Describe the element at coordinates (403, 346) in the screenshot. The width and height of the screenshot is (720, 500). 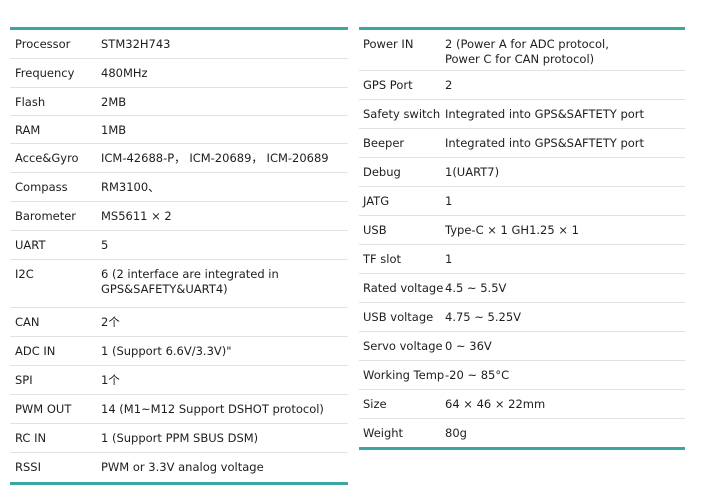
I see `spec-label: Servo voltage` at that location.